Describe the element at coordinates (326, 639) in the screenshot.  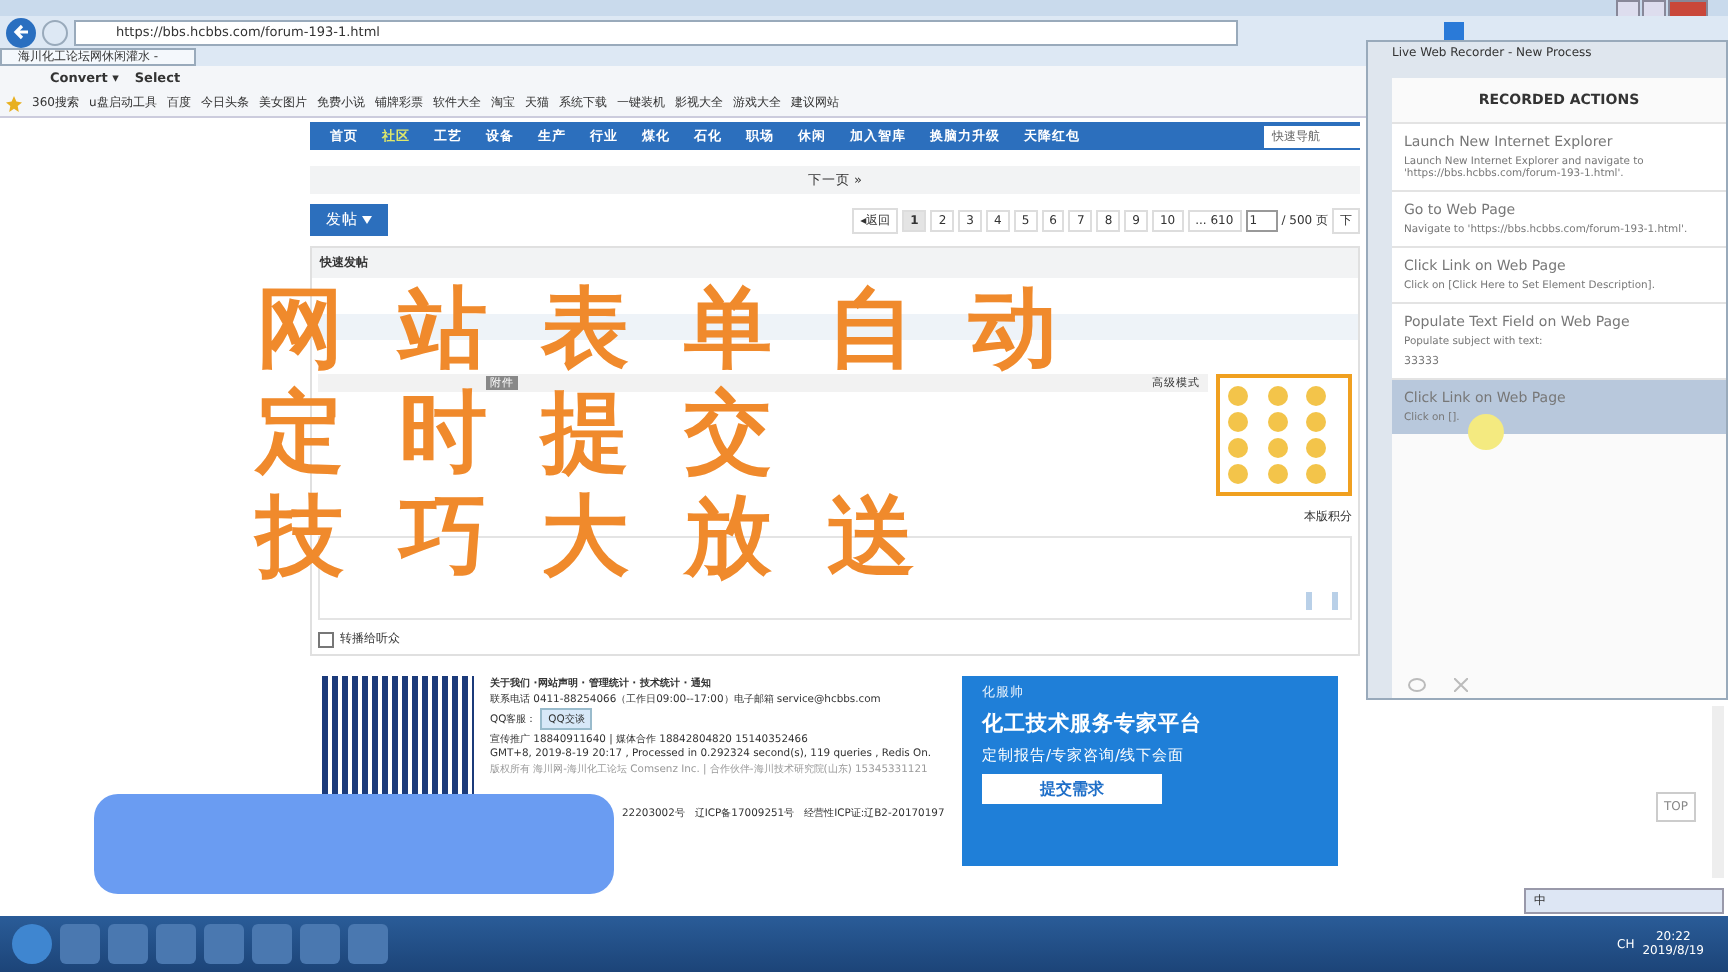
I see `checkbox` at that location.